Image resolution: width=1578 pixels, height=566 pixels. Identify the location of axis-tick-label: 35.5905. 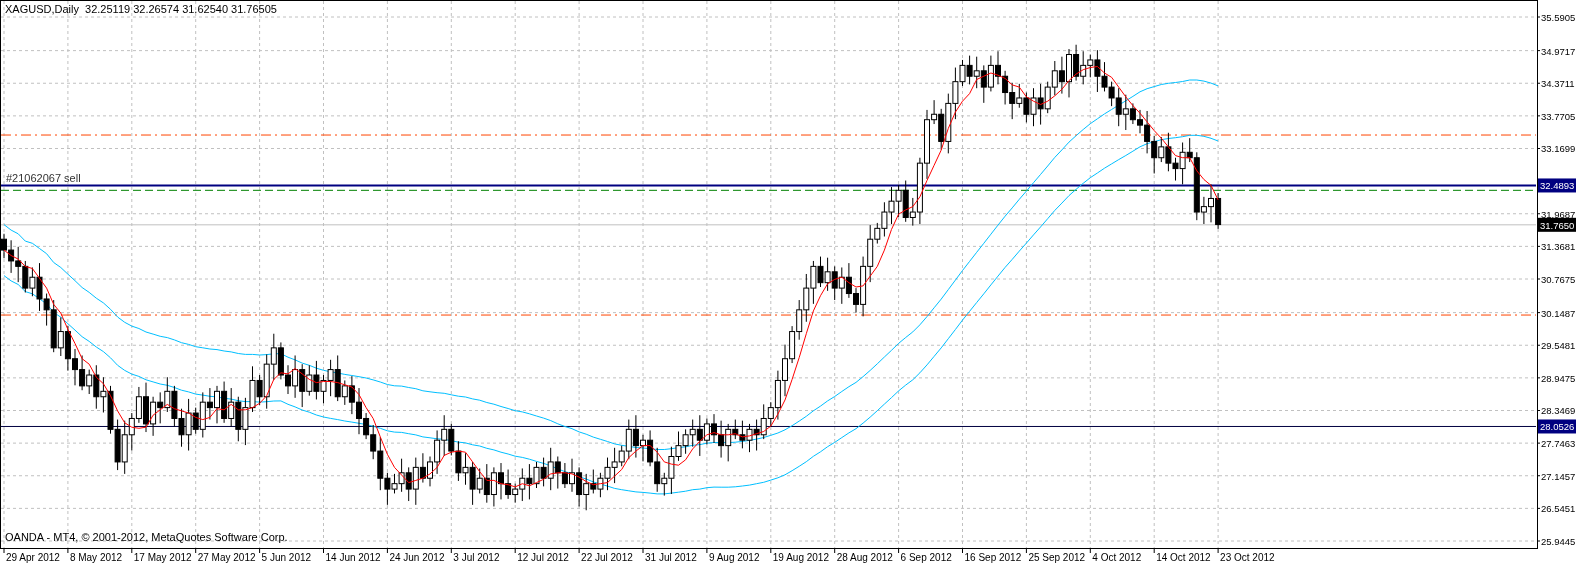
(1556, 17).